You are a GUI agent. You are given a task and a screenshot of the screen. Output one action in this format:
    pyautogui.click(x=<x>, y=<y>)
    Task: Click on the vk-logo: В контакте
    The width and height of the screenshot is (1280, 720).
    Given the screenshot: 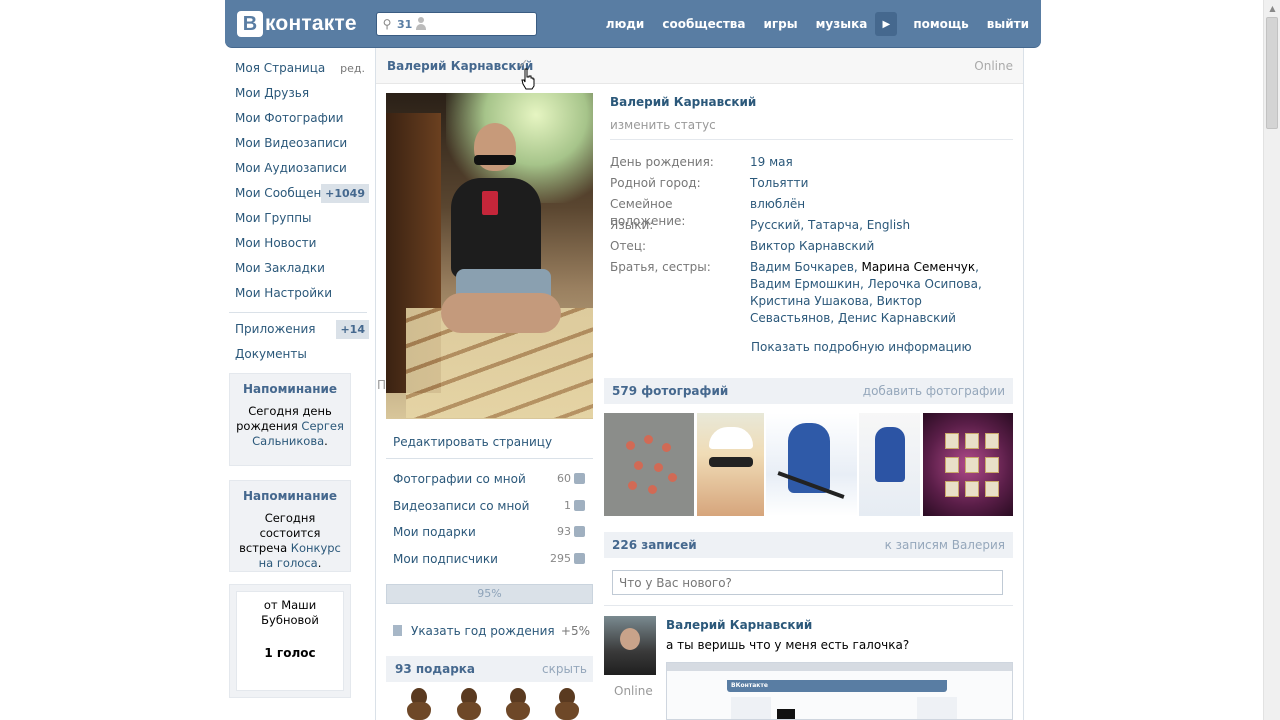 What is the action you would take?
    pyautogui.click(x=297, y=24)
    